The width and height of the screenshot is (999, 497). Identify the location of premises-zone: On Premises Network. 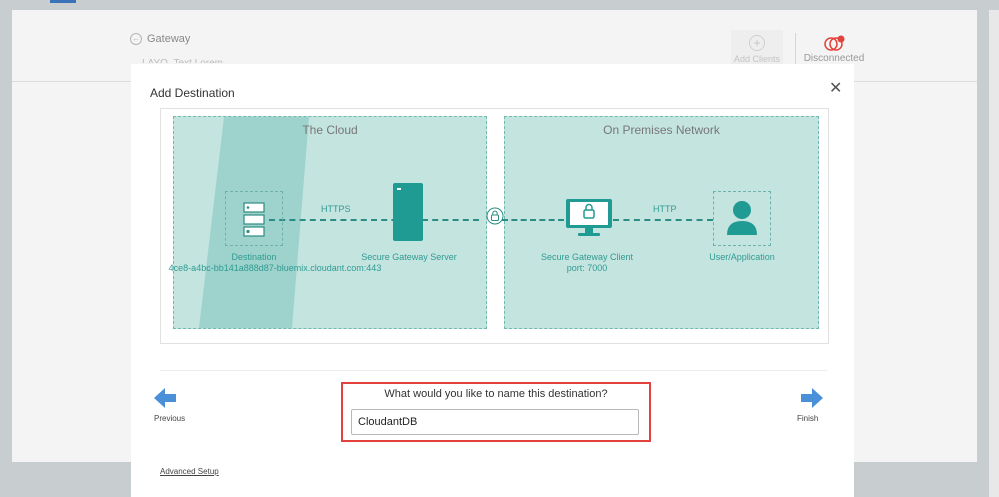
(661, 222).